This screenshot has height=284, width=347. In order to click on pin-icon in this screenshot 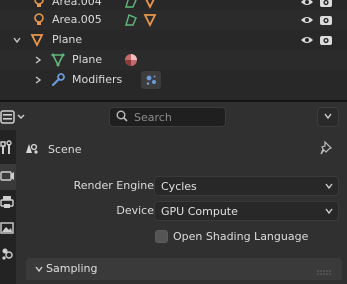, I will do `click(327, 148)`.